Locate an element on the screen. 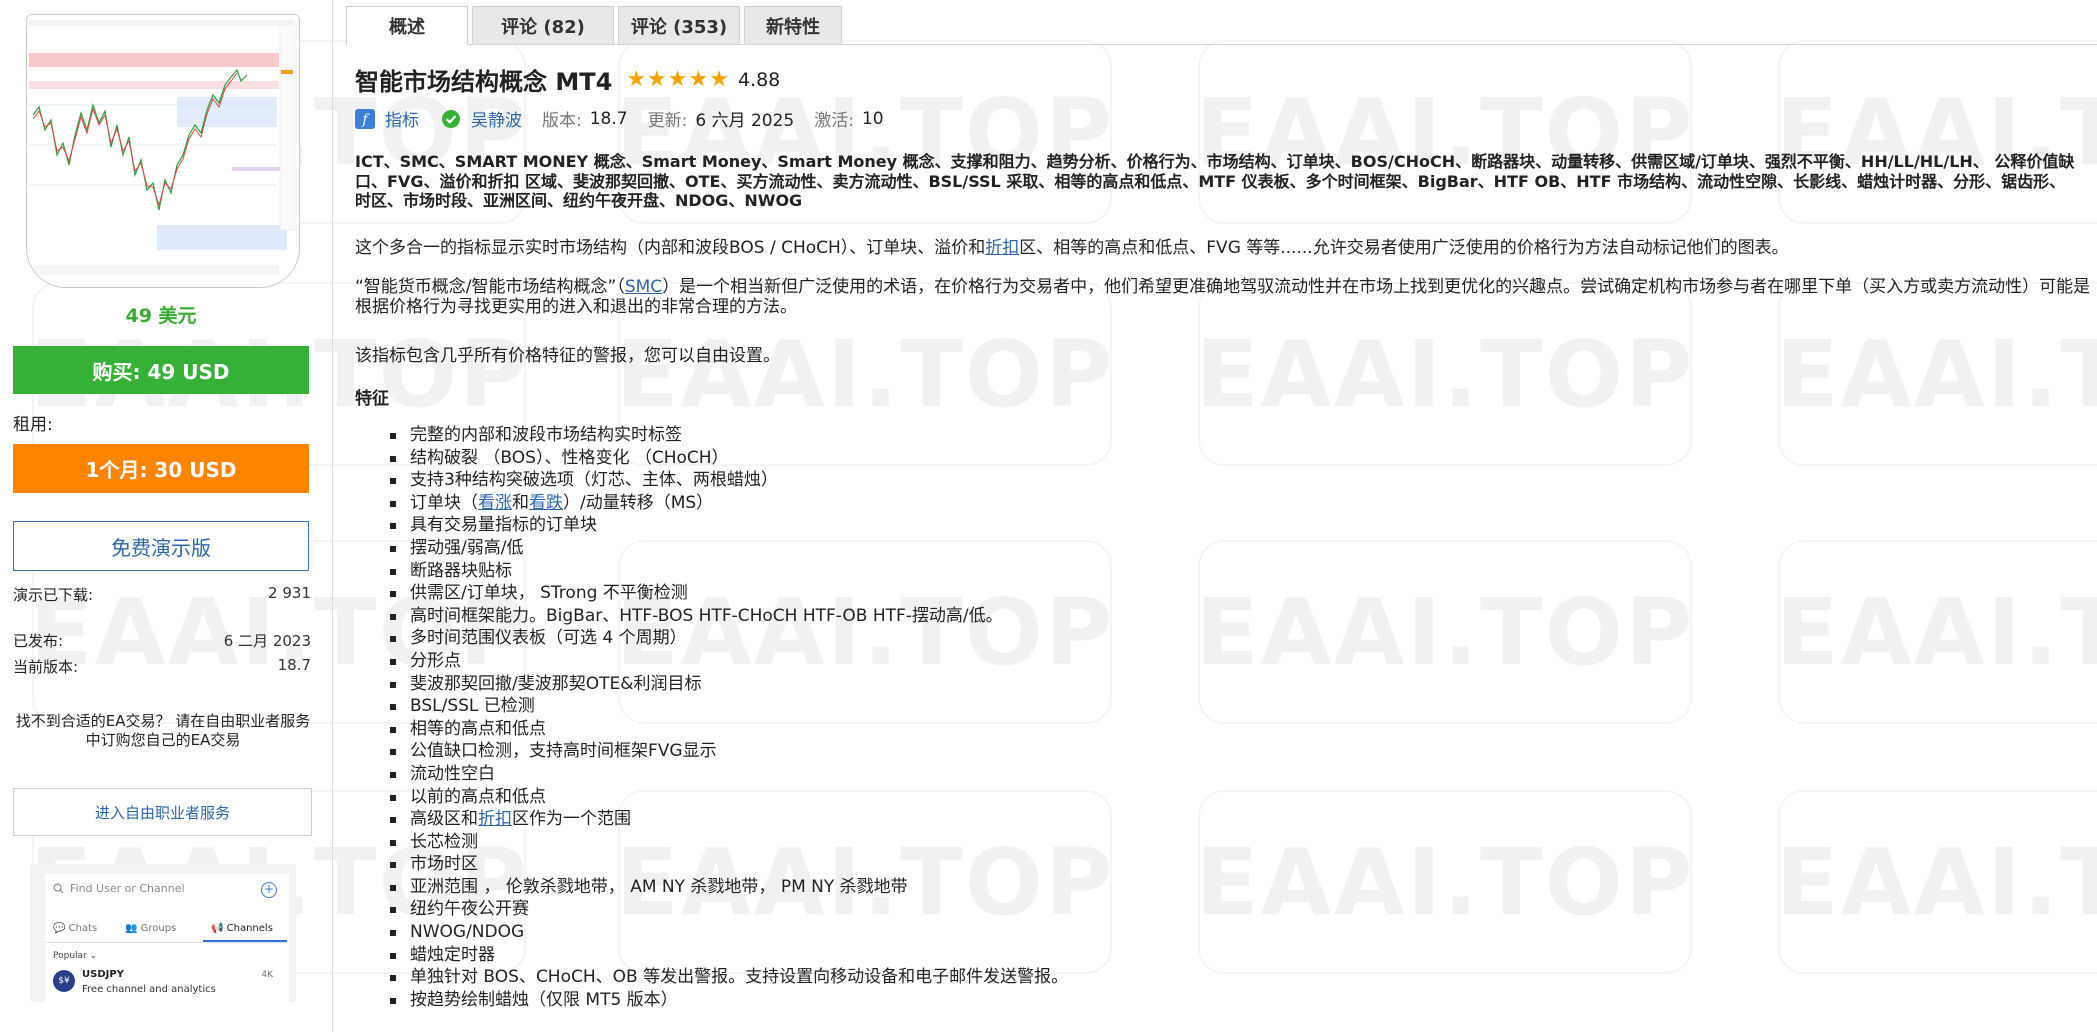 This screenshot has height=1032, width=2097. feature-item: 纽约午夜公开赛 is located at coordinates (711, 909).